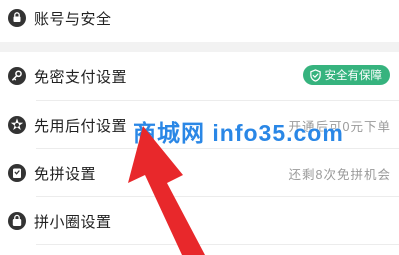  What do you see at coordinates (238, 133) in the screenshot?
I see `site-watermark: 商城网 info35.com` at bounding box center [238, 133].